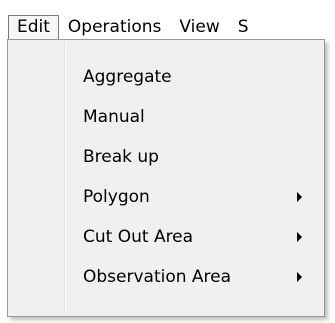  Describe the element at coordinates (166, 117) in the screenshot. I see `menu-item-manual: Manual` at that location.